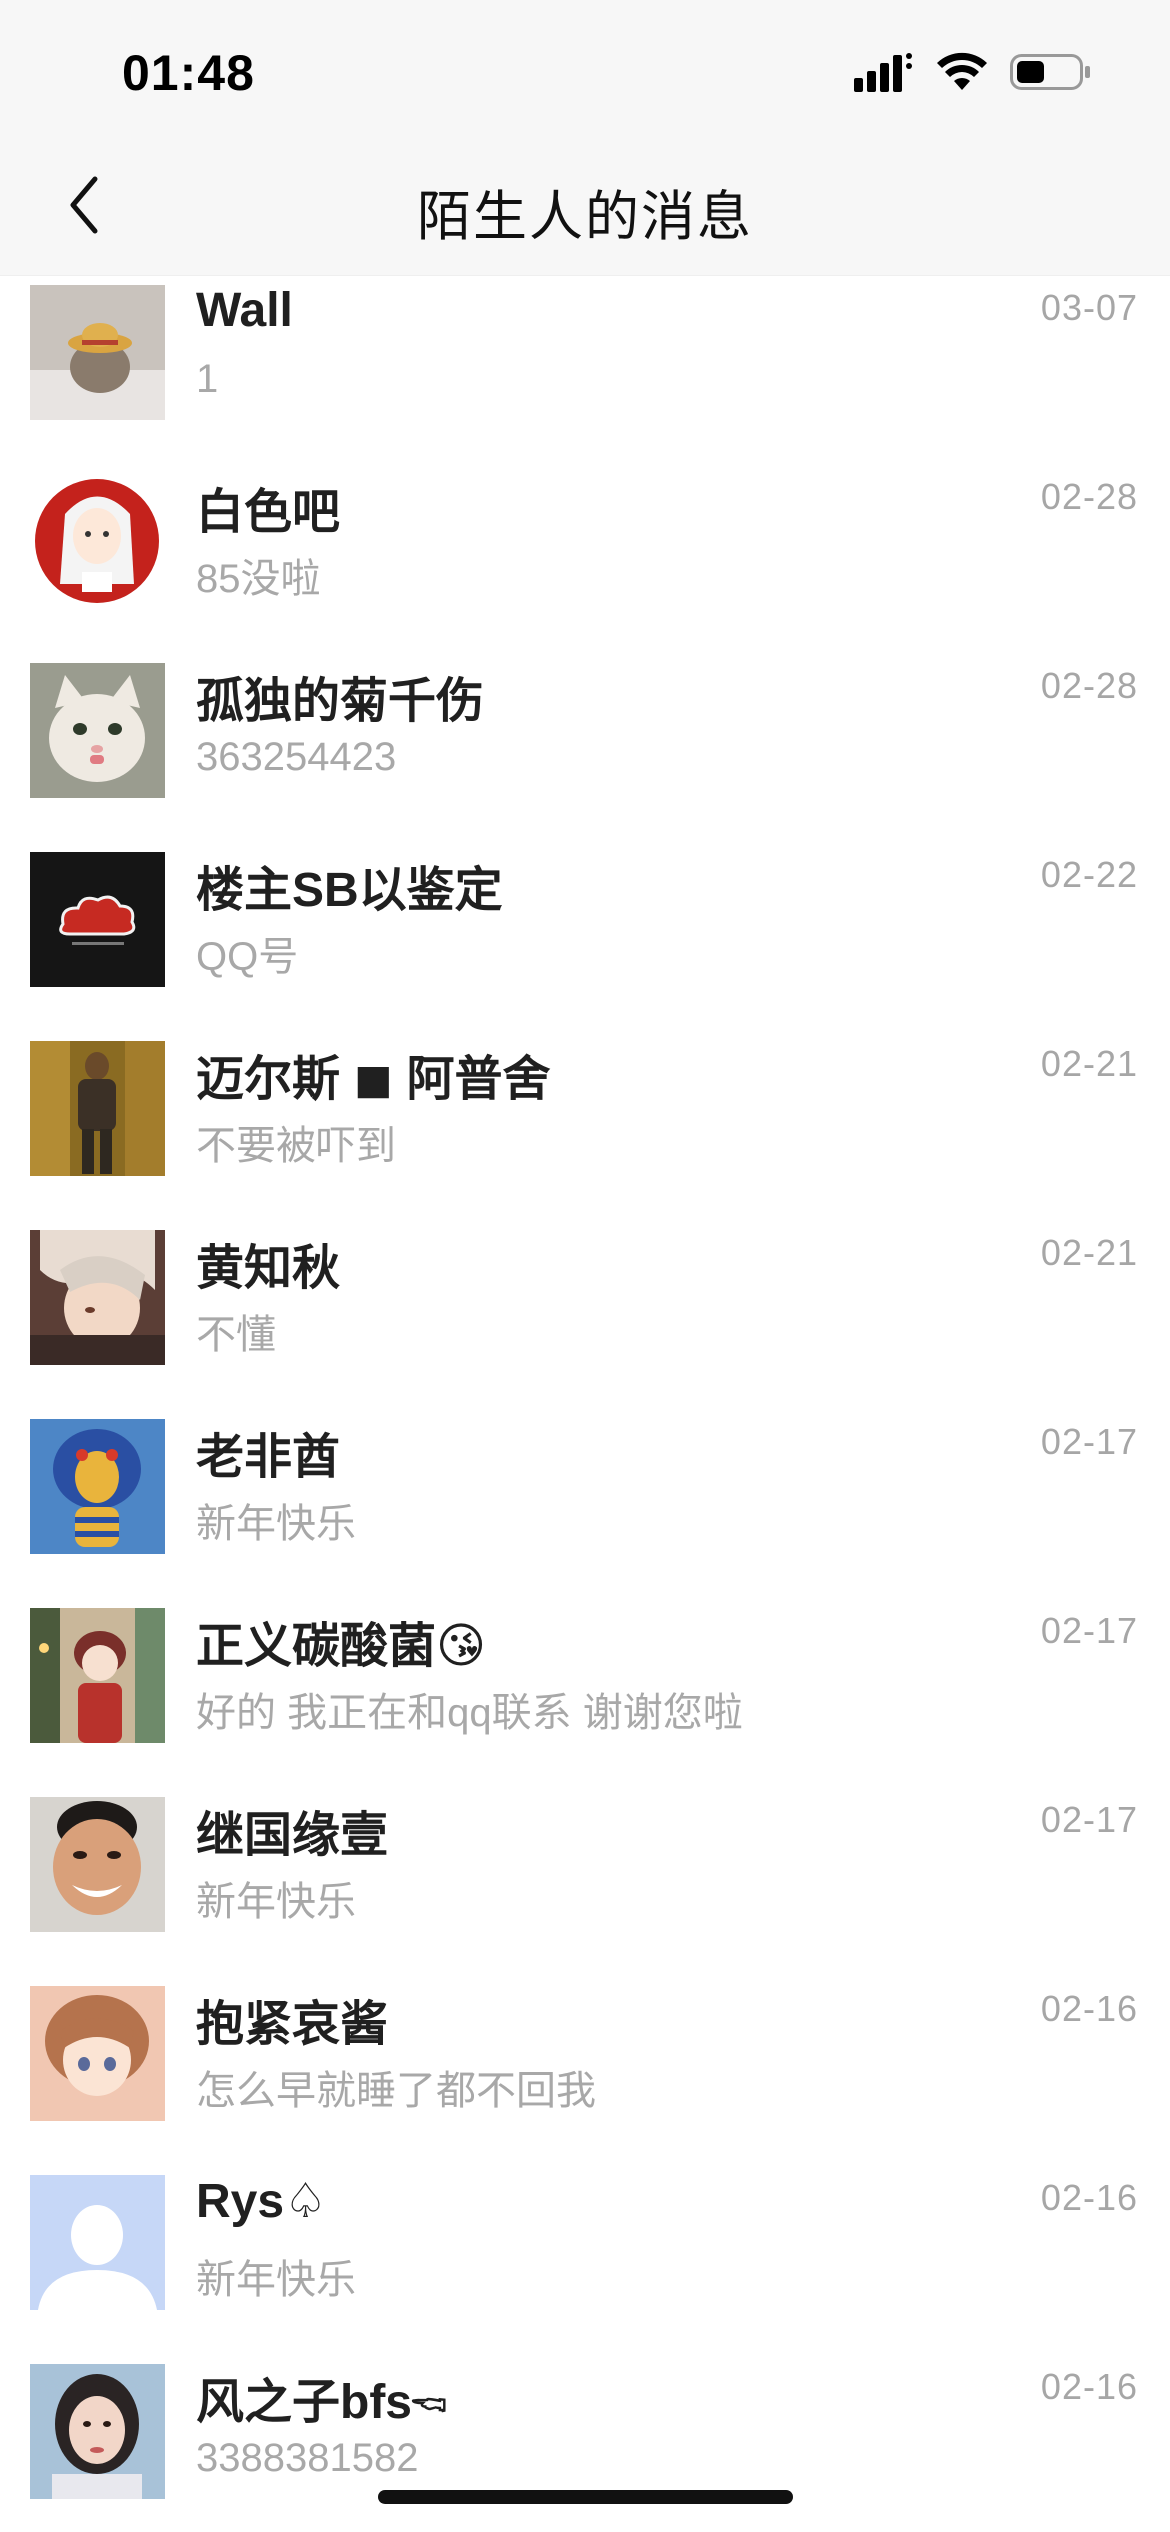  Describe the element at coordinates (292, 2024) in the screenshot. I see `conversation-name: 抱紧哀酱` at that location.